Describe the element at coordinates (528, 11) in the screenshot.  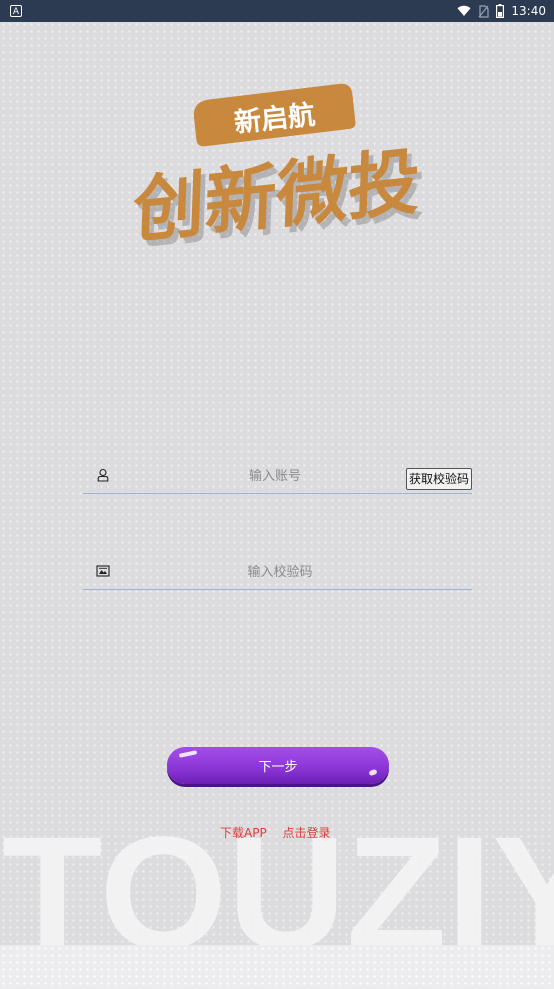
I see `status-time: 13:40` at that location.